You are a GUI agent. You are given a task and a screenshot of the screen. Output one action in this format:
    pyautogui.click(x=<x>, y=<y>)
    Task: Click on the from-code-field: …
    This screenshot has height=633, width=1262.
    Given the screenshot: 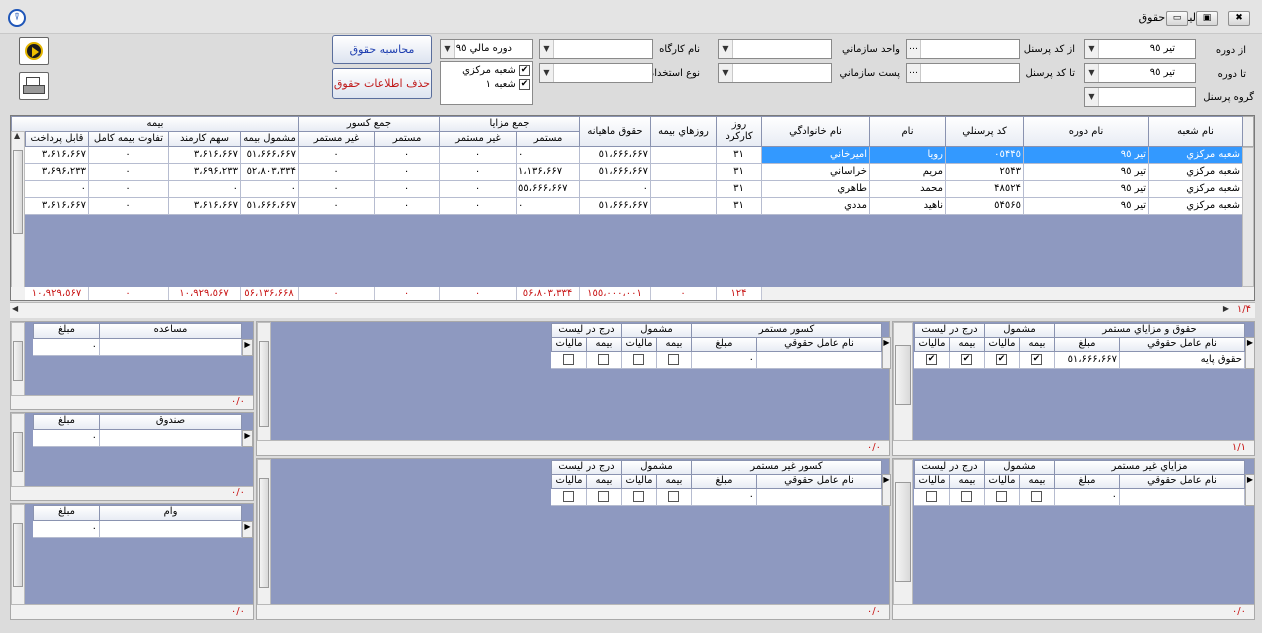 What is the action you would take?
    pyautogui.click(x=963, y=49)
    